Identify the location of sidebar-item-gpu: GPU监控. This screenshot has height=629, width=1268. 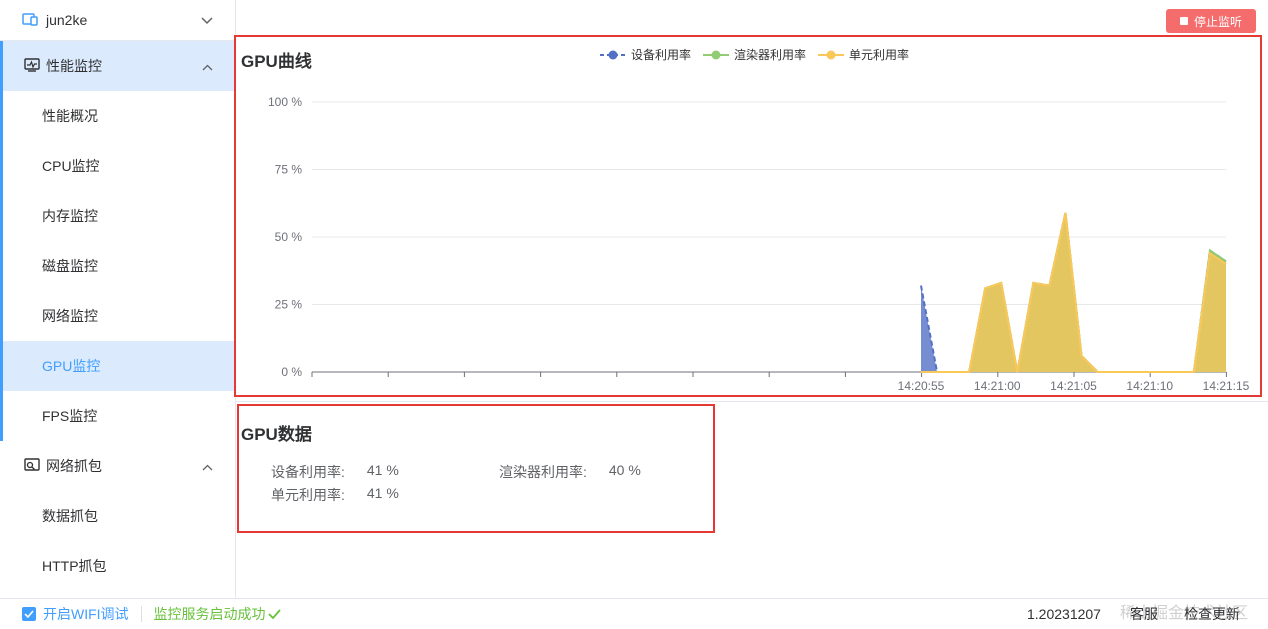
(117, 366).